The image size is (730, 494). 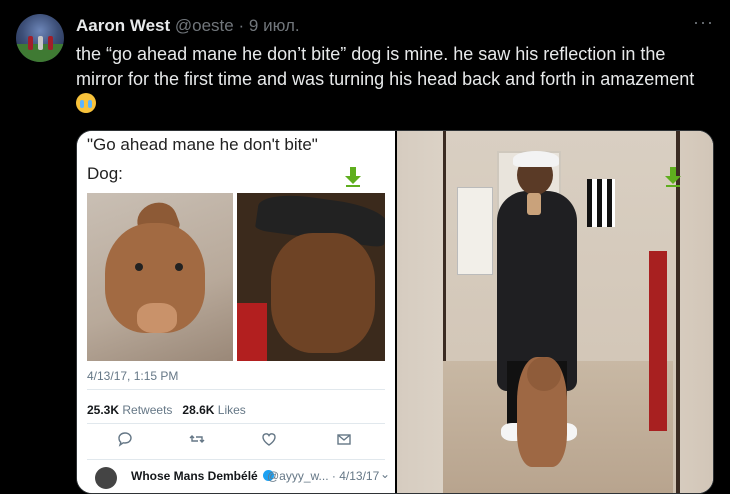 What do you see at coordinates (133, 376) in the screenshot?
I see `embedded-timestamp: 4/13/17, 1:15 PM` at bounding box center [133, 376].